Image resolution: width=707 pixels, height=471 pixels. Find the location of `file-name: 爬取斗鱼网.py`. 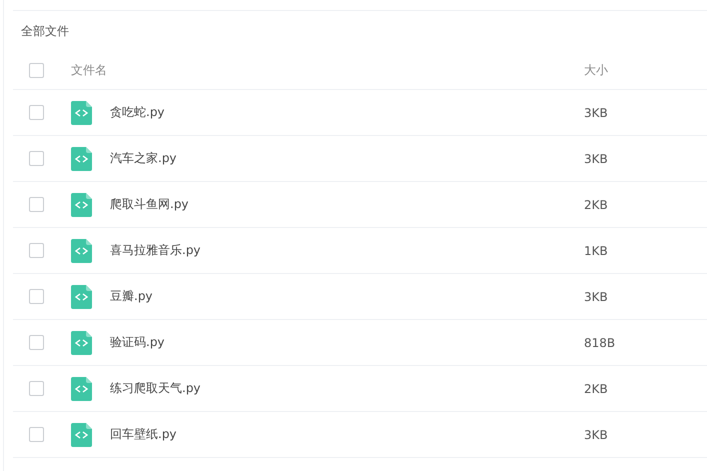

file-name: 爬取斗鱼网.py is located at coordinates (347, 204).